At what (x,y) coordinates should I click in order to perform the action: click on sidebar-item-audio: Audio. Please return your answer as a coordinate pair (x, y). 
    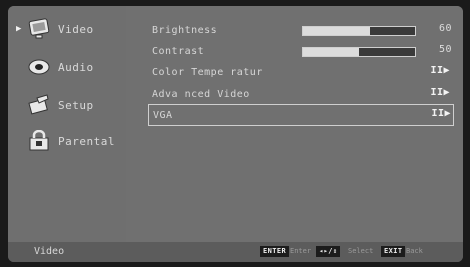
    Looking at the image, I should click on (70, 67).